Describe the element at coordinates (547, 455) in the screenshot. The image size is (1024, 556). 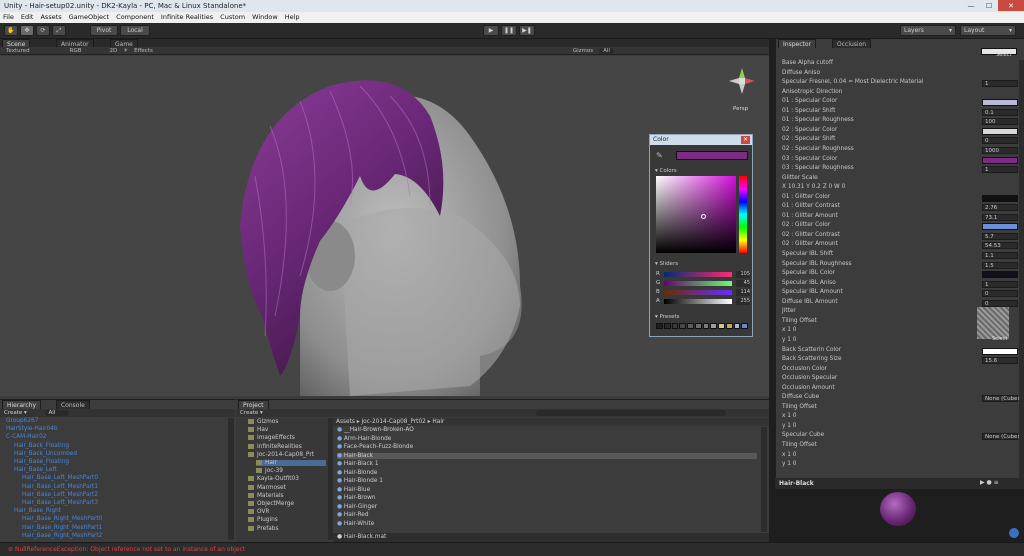
I see `asset-item: ● Hair-Black` at that location.